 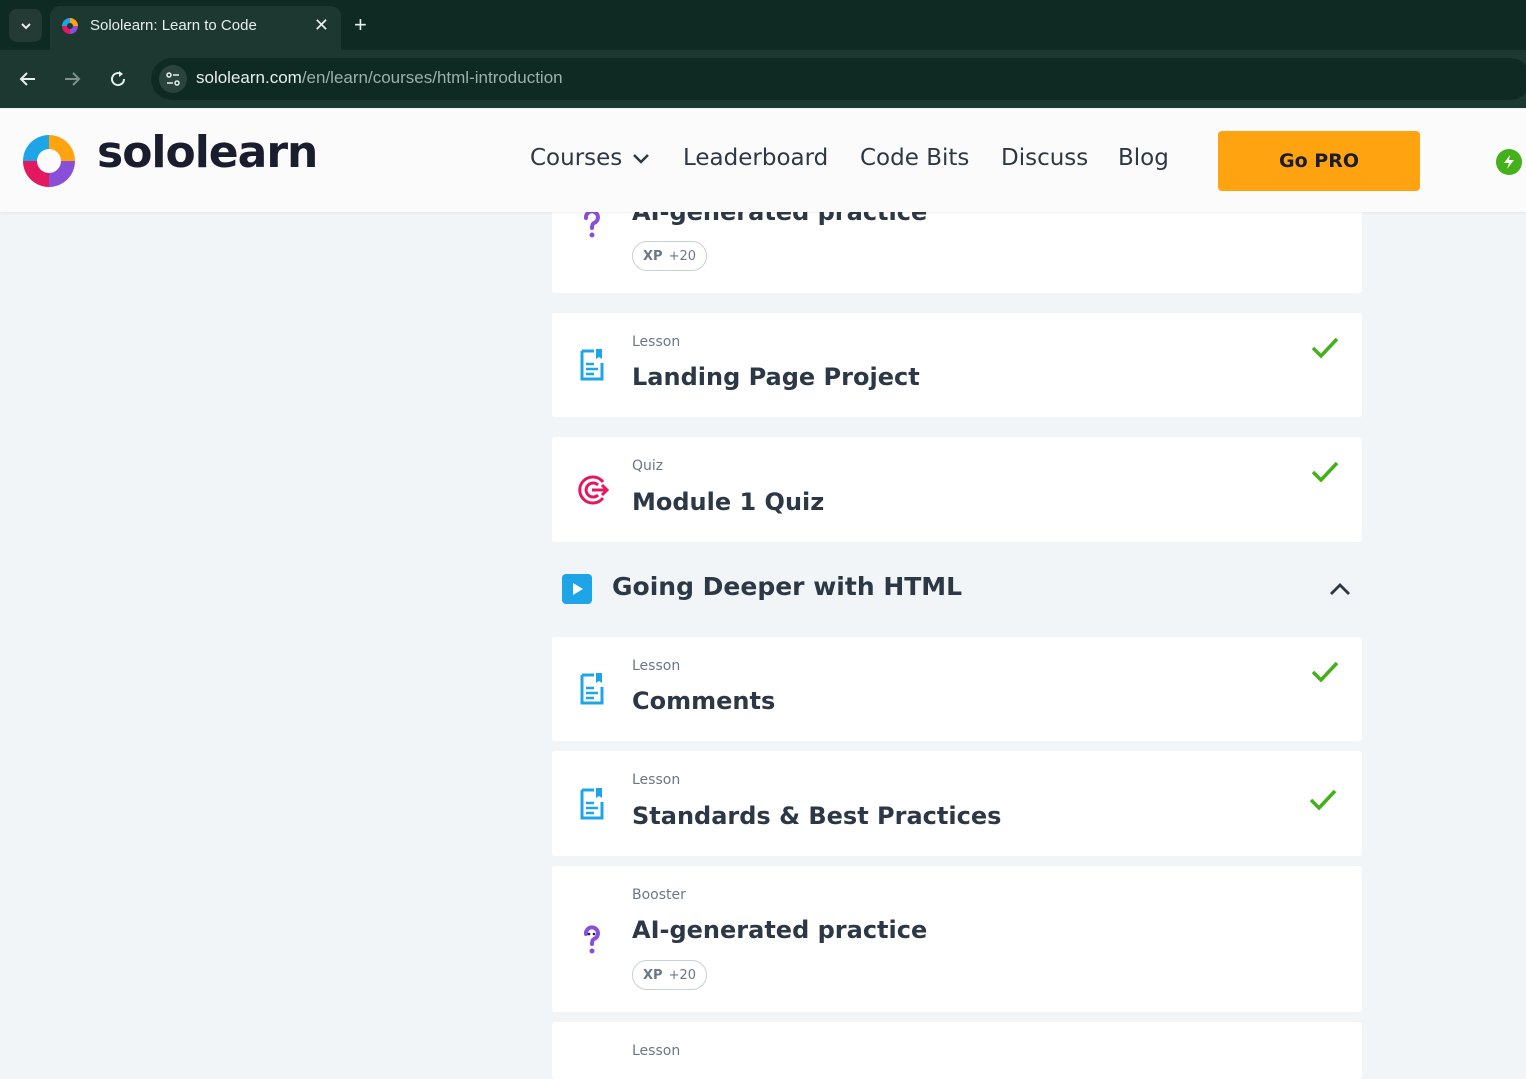 What do you see at coordinates (1044, 158) in the screenshot?
I see `nav-discuss: Discuss` at bounding box center [1044, 158].